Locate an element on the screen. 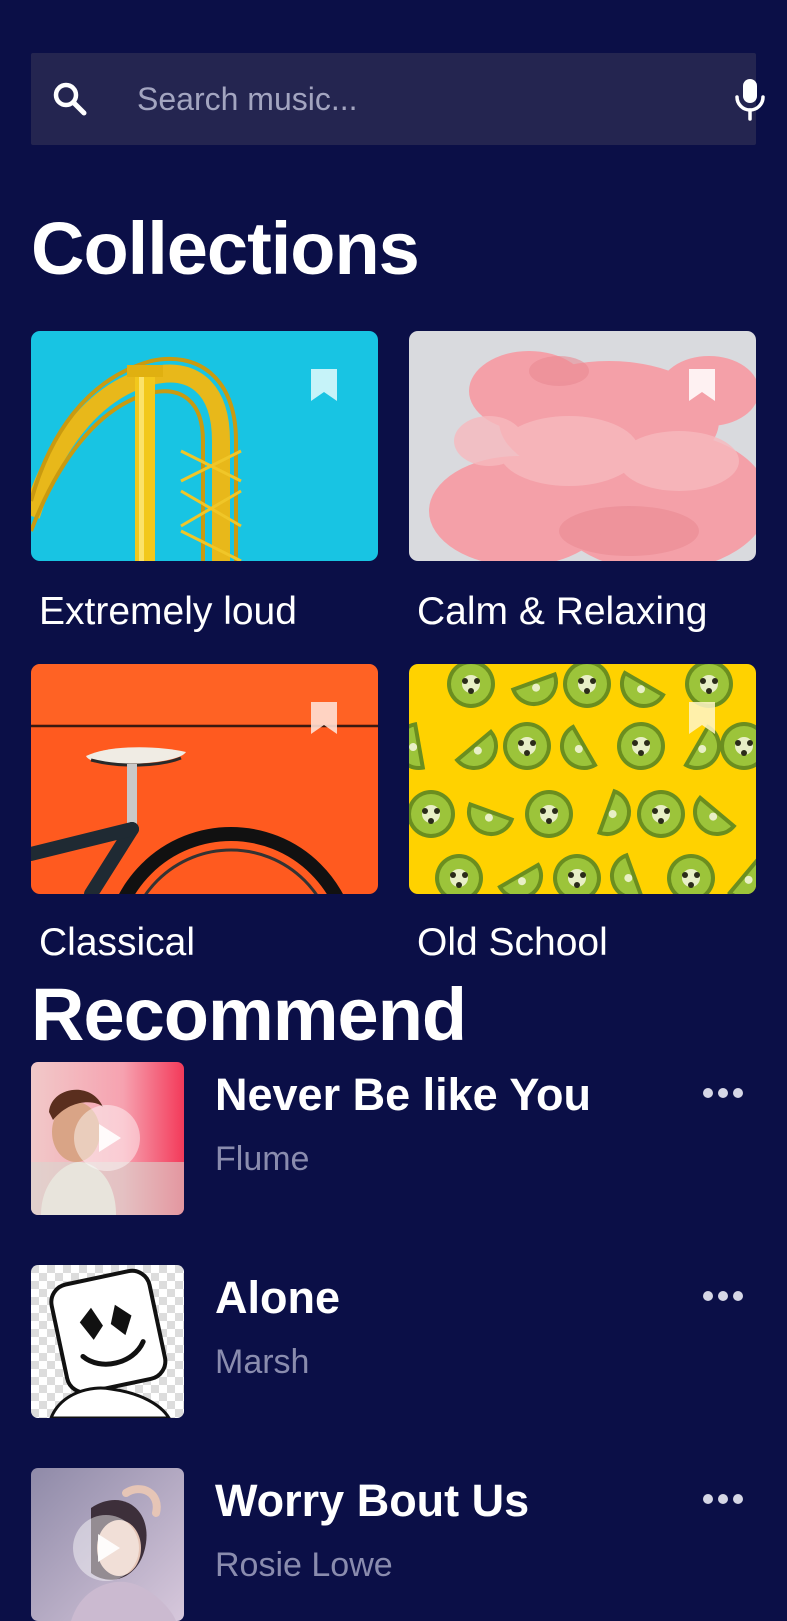 This screenshot has height=1621, width=787. collection-card-old-school is located at coordinates (582, 779).